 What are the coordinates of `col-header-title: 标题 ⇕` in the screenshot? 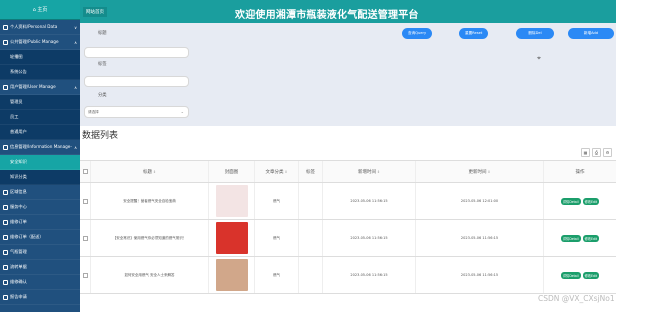 It's located at (150, 171).